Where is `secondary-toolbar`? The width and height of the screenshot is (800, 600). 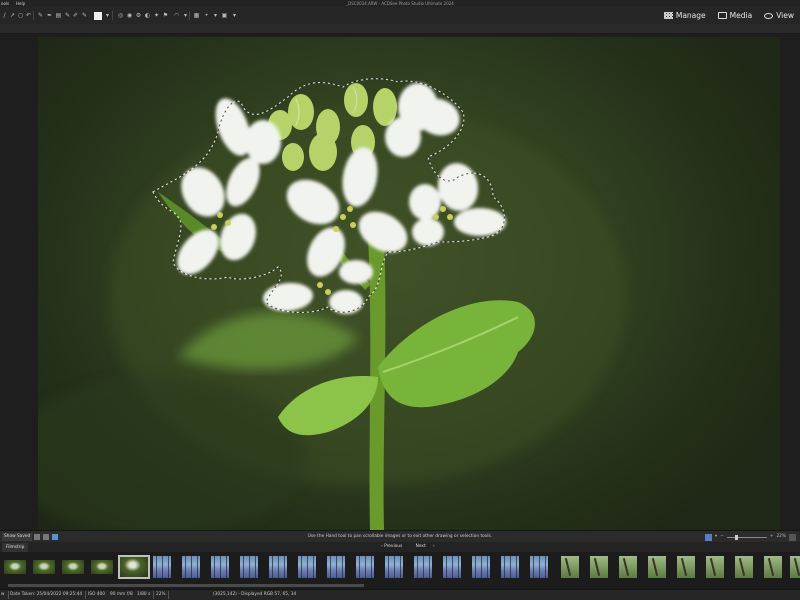 secondary-toolbar is located at coordinates (400, 29).